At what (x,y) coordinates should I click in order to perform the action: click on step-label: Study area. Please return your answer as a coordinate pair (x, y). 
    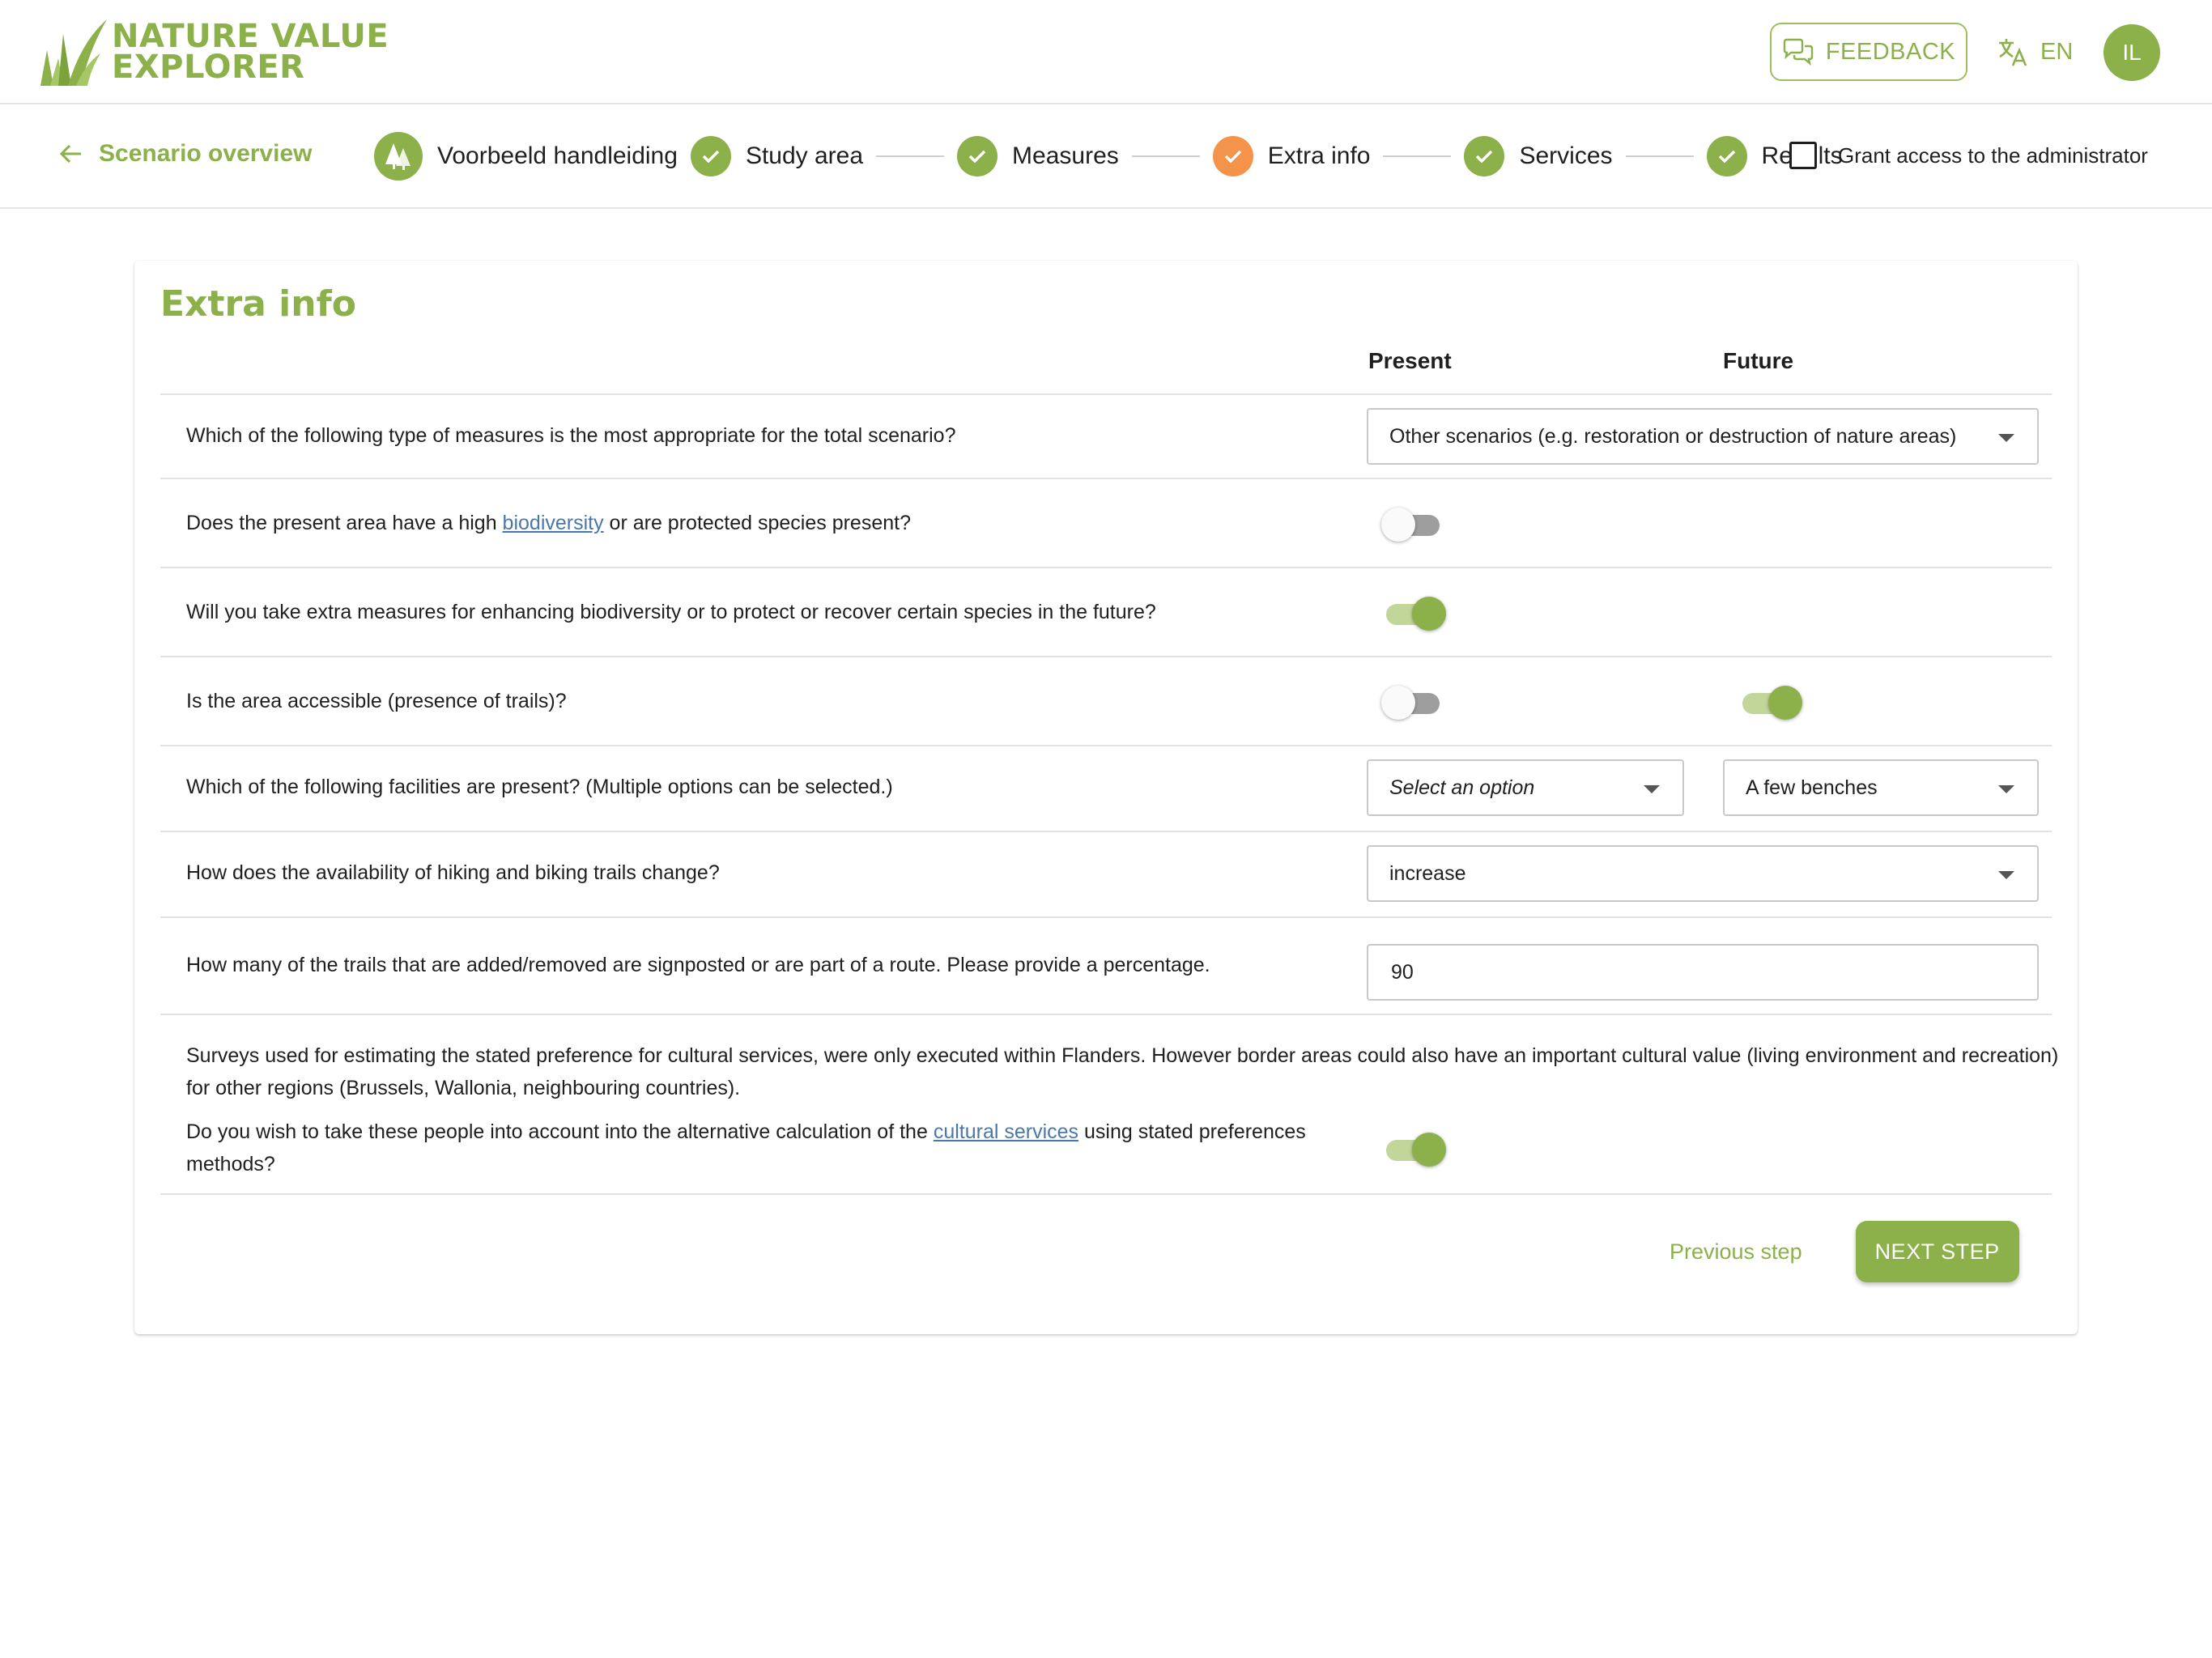
    Looking at the image, I should click on (804, 155).